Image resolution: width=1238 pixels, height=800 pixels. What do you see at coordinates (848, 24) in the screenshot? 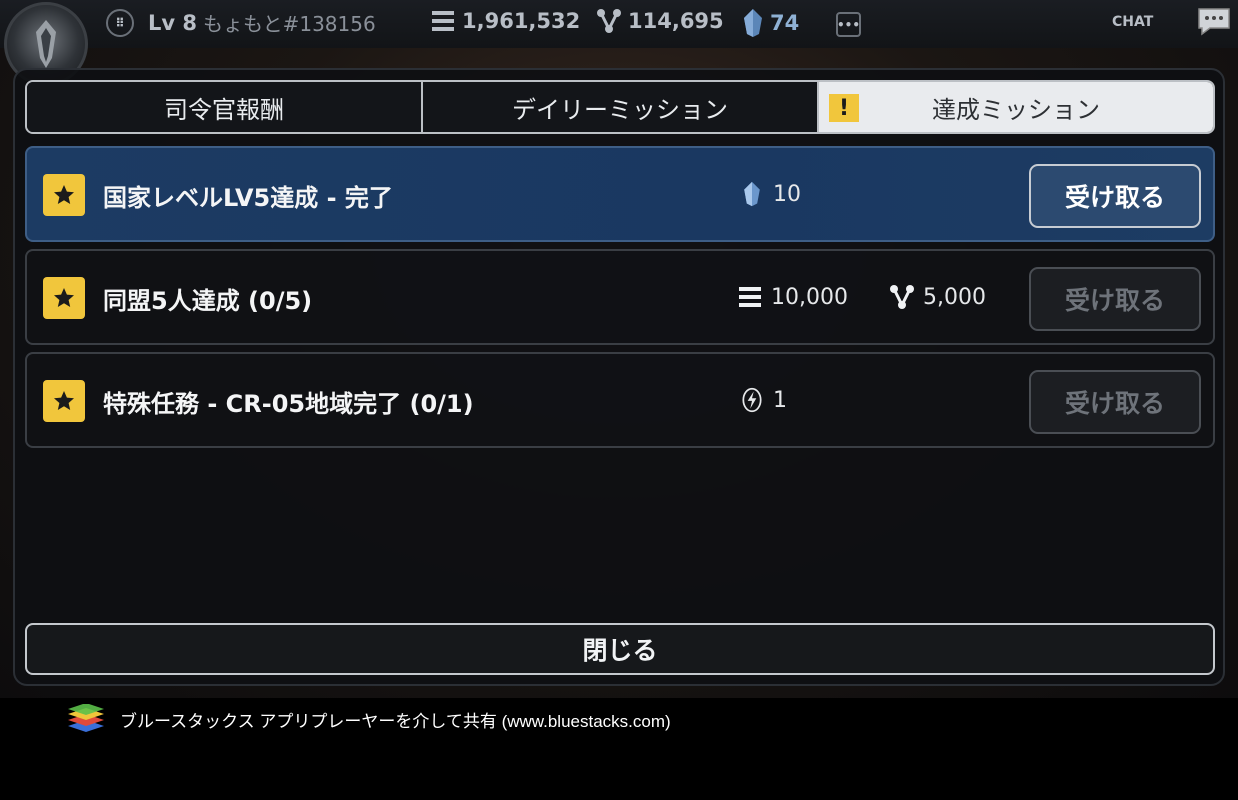
I see `more-icon: •••` at bounding box center [848, 24].